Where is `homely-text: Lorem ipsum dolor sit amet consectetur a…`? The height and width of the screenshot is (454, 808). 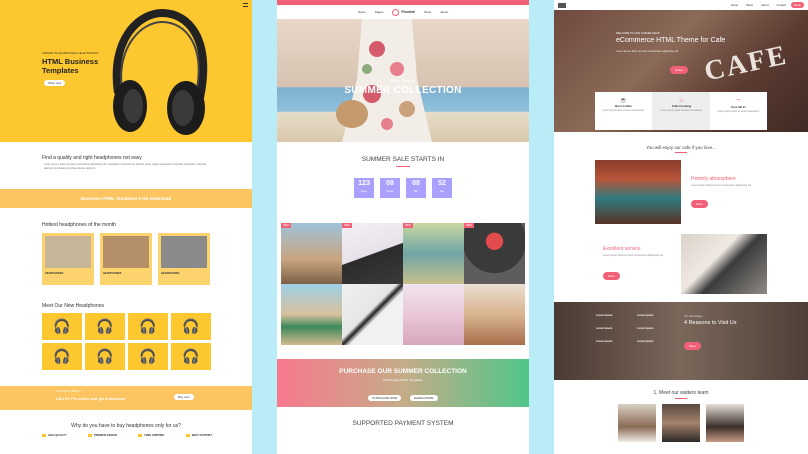
homely-text: Lorem ipsum dolor sit amet consectetur a… is located at coordinates (721, 185).